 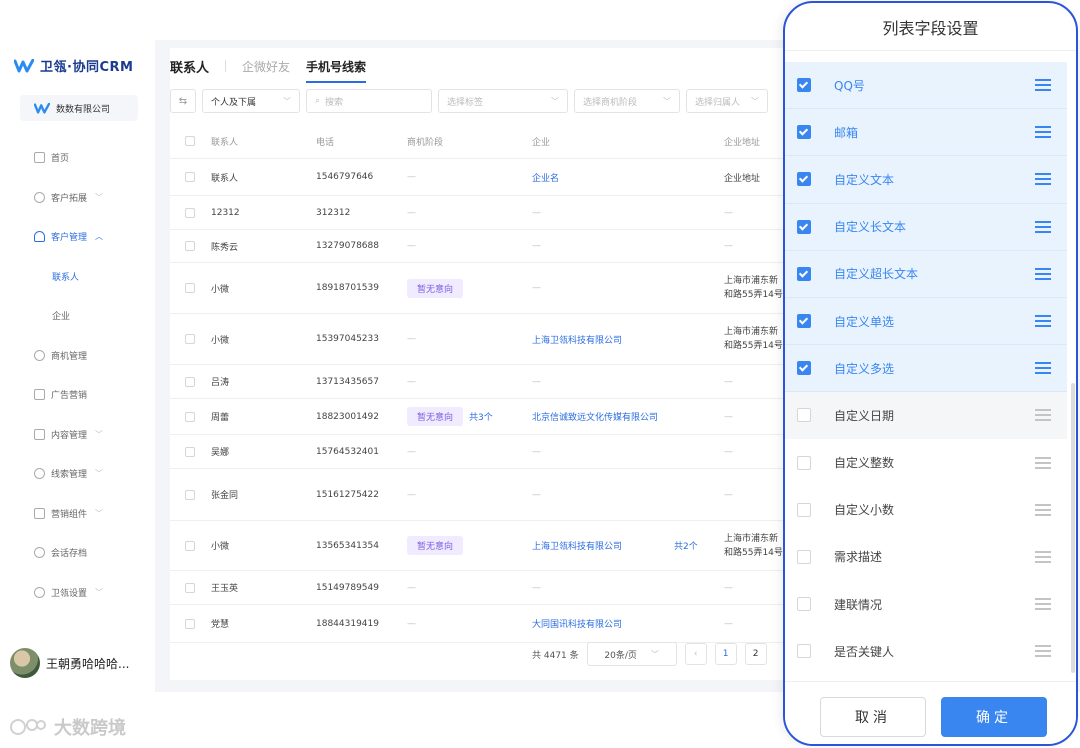 What do you see at coordinates (541, 141) in the screenshot?
I see `header-company: 企业` at bounding box center [541, 141].